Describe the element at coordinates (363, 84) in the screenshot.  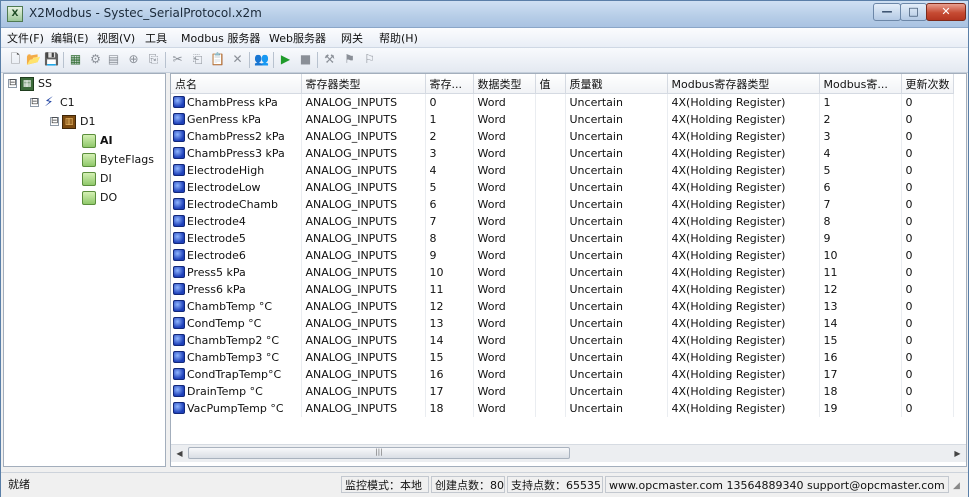
I see `column-header-register-type: 寄存器类型` at that location.